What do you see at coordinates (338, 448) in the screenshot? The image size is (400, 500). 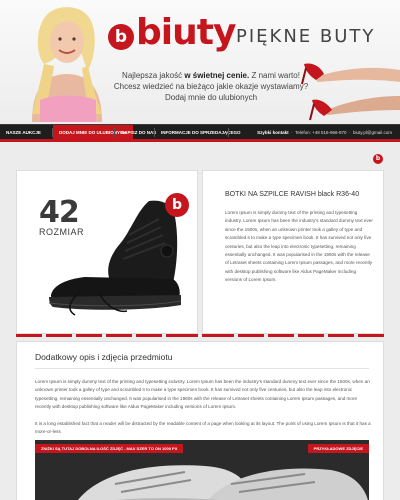 I see `photo-label: PRZYKŁADOWE ZDJĘCIE` at bounding box center [338, 448].